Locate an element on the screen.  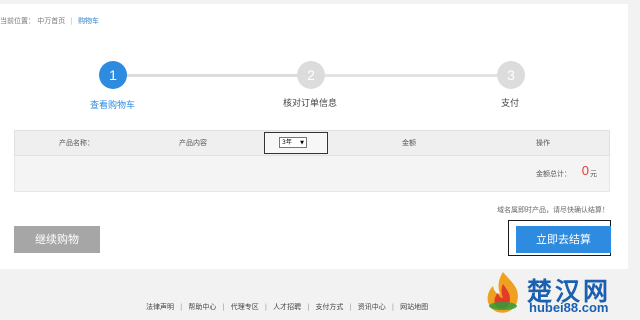
footer-link-agent: 代理专区 is located at coordinates (245, 307).